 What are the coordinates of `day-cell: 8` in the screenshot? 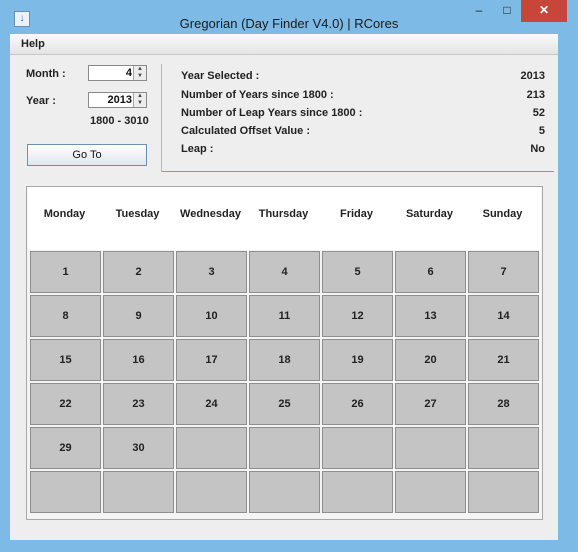 It's located at (65, 316).